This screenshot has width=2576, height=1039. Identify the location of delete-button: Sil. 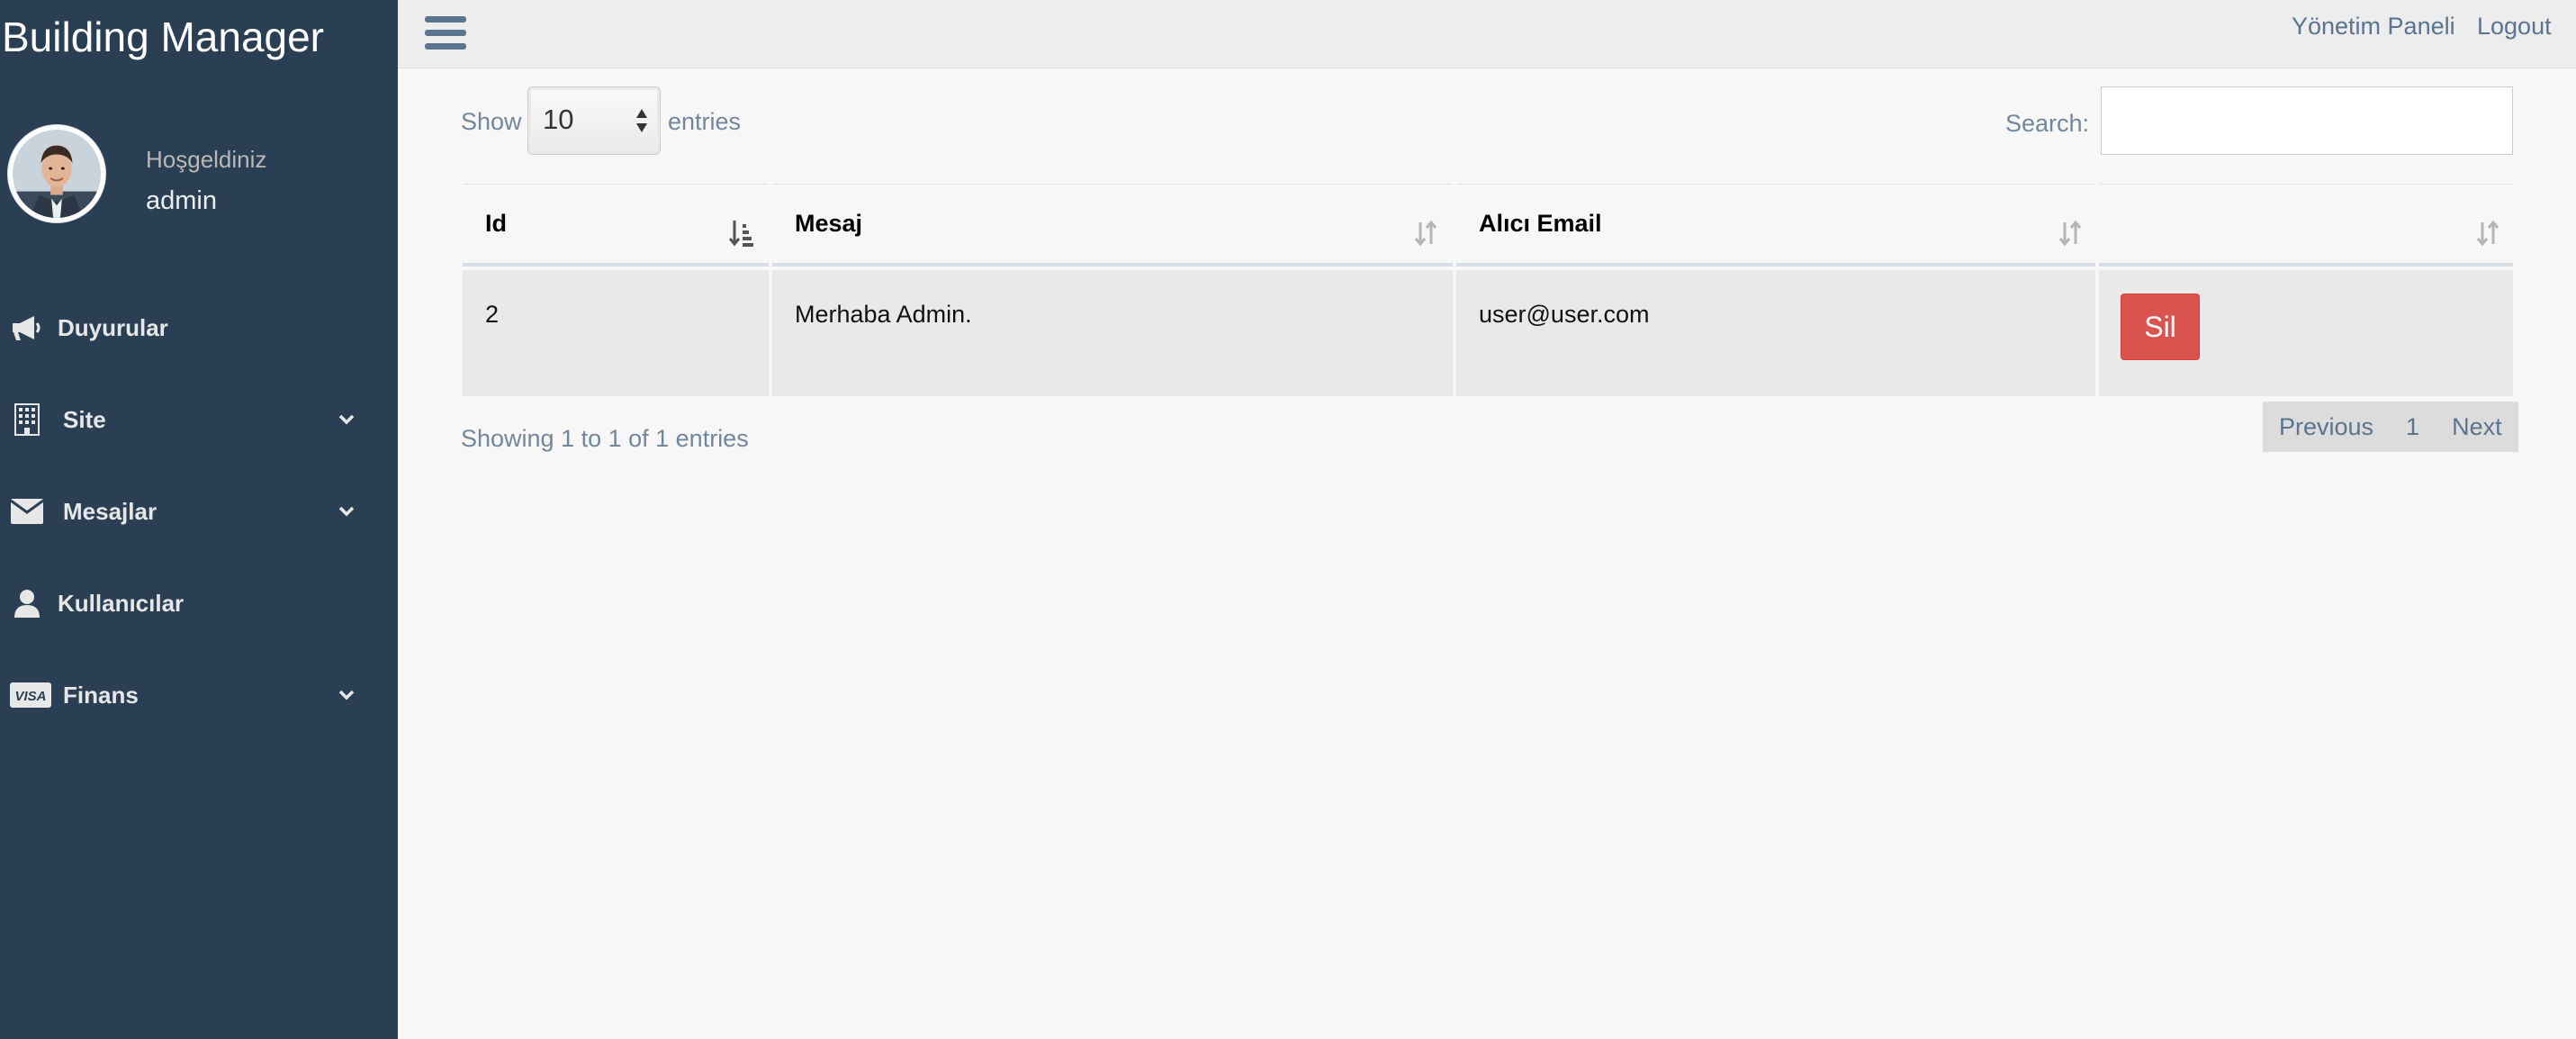
(2160, 327).